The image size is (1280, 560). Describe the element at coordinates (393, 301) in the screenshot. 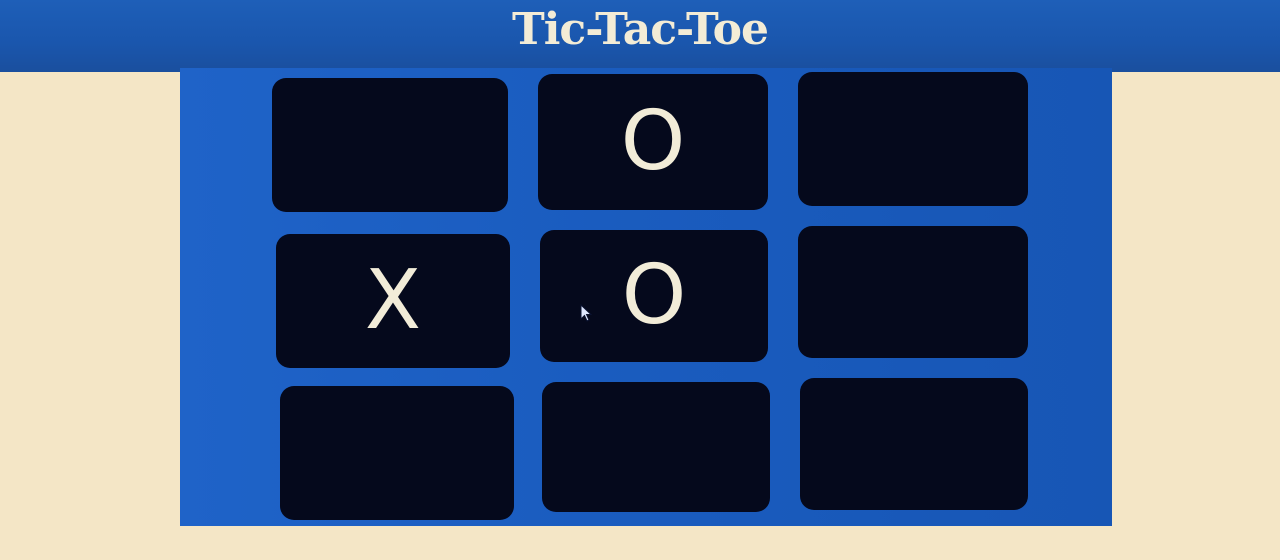

I see `cell-4: X` at that location.